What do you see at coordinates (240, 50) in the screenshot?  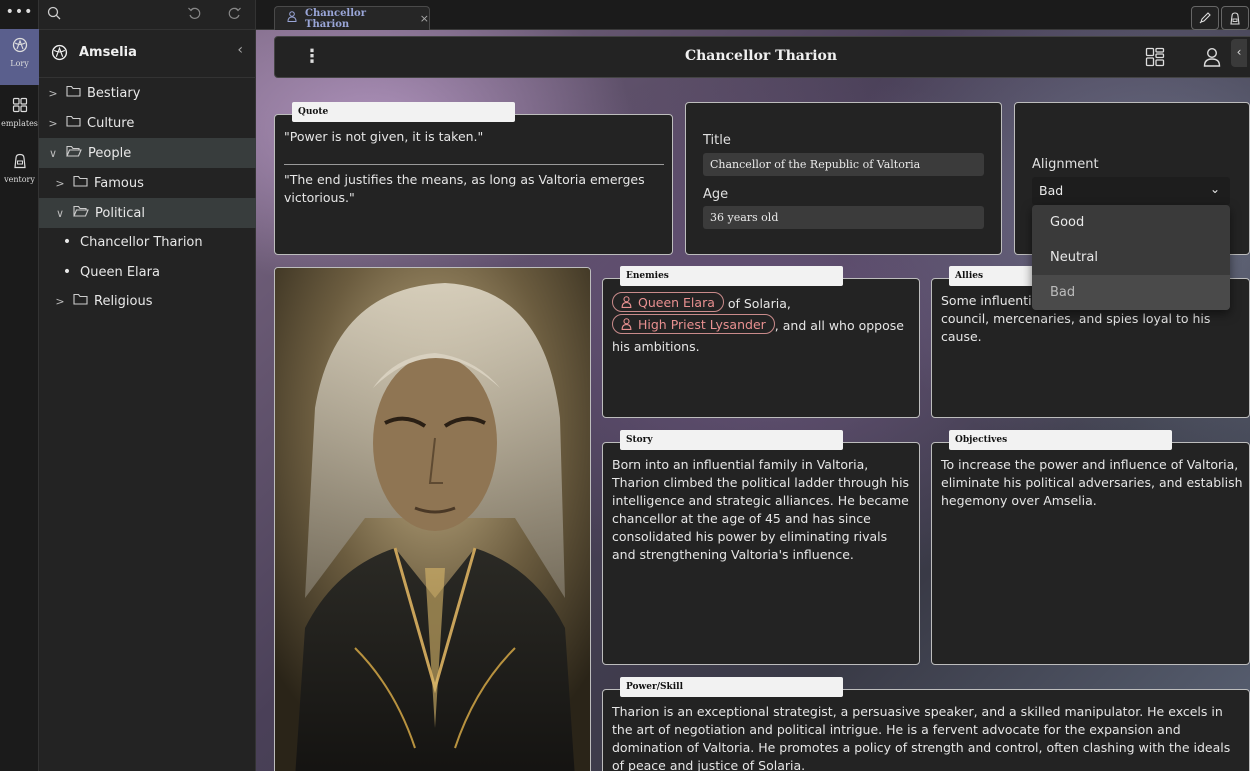 I see `collapse-sidebar-icon: ‹` at bounding box center [240, 50].